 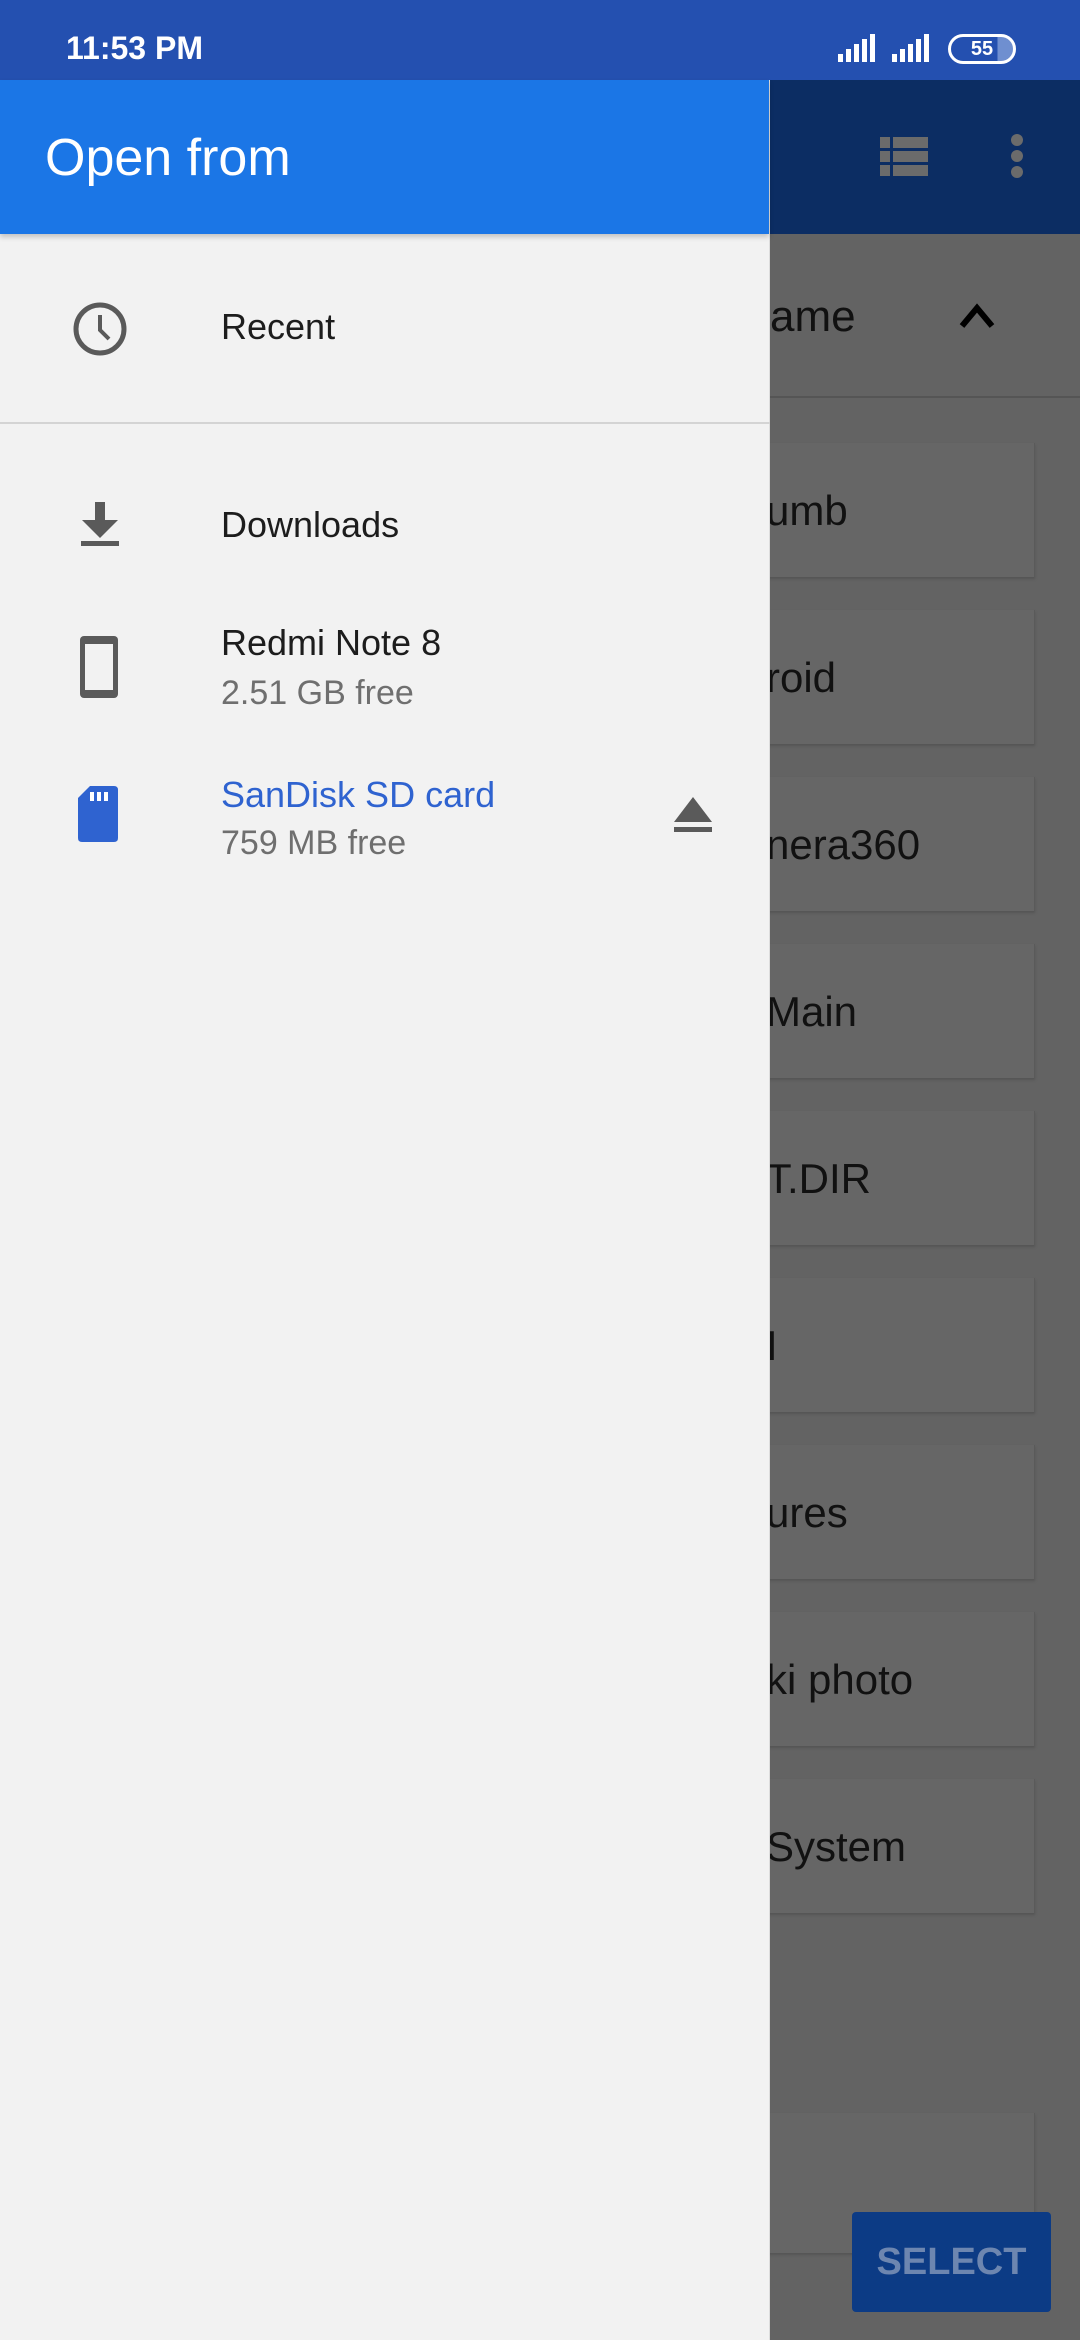 I want to click on drawer-item-recent: Recent, so click(x=385, y=328).